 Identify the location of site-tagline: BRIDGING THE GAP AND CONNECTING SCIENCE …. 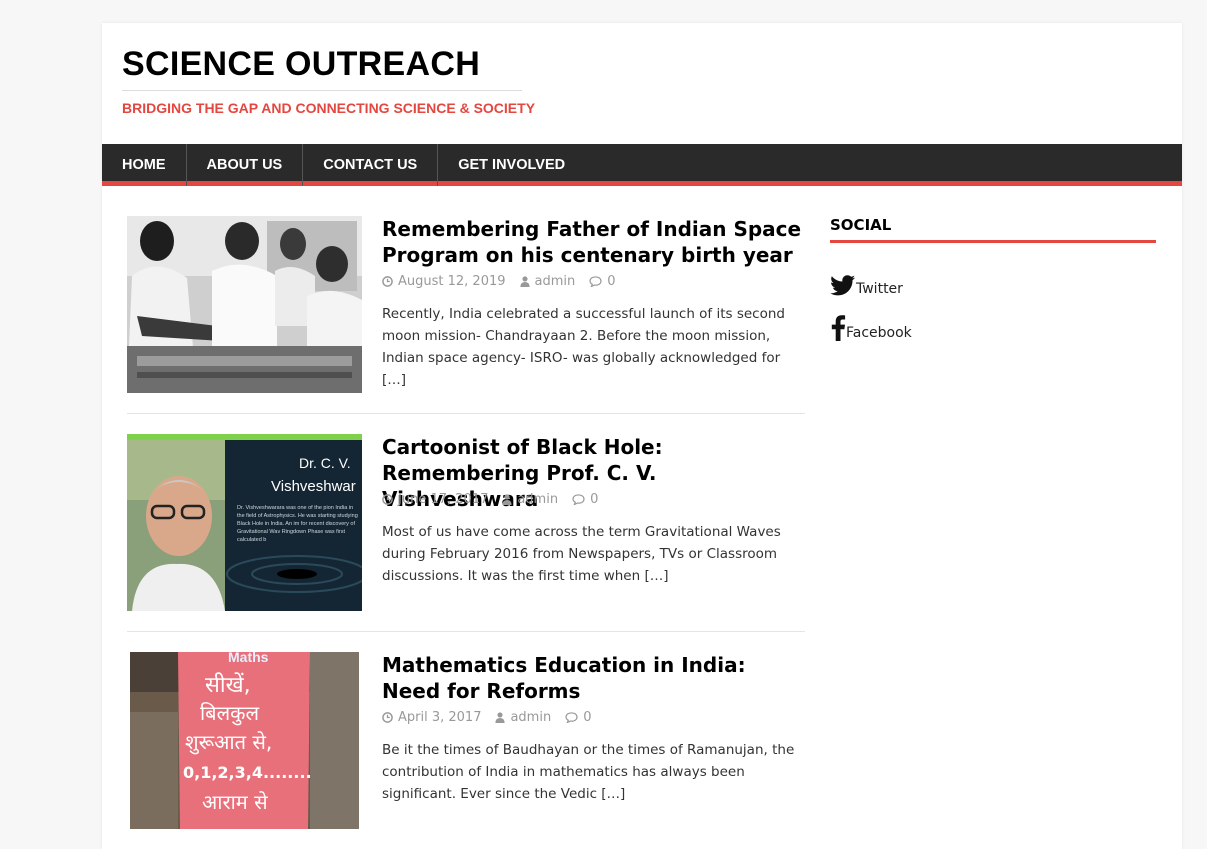
(328, 103).